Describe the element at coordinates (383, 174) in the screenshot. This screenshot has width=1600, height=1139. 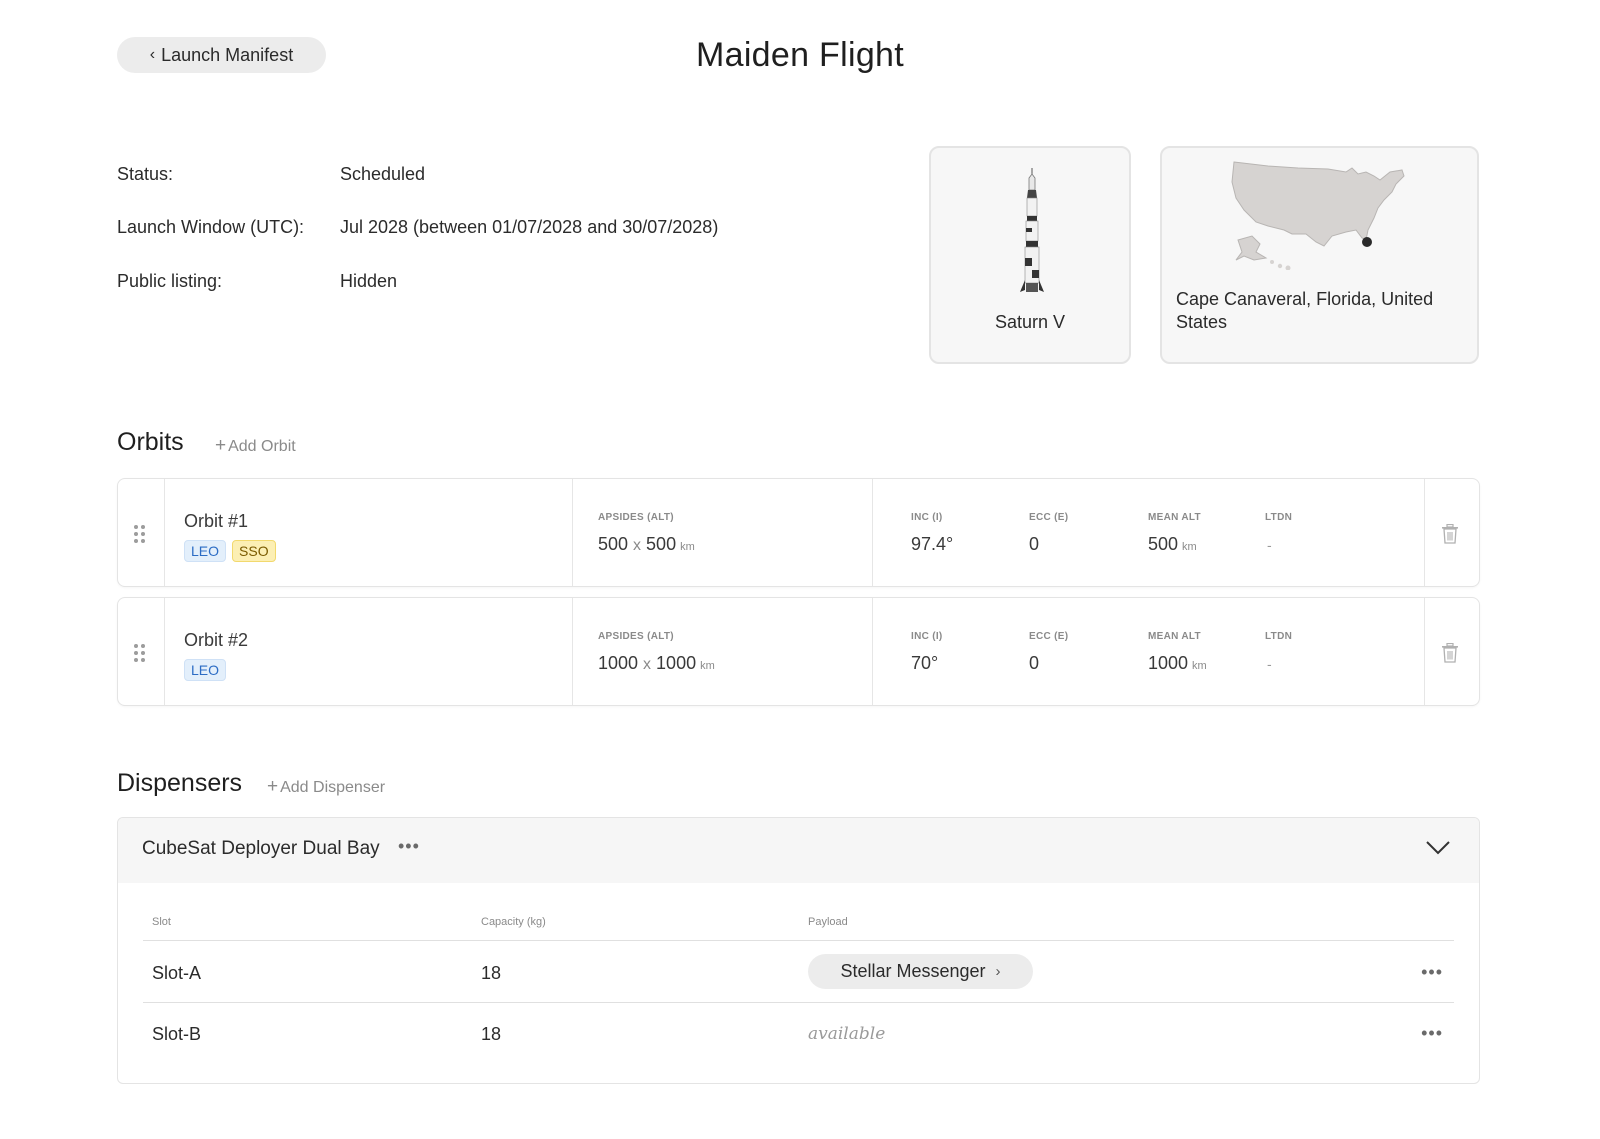
I see `status-value: Scheduled` at that location.